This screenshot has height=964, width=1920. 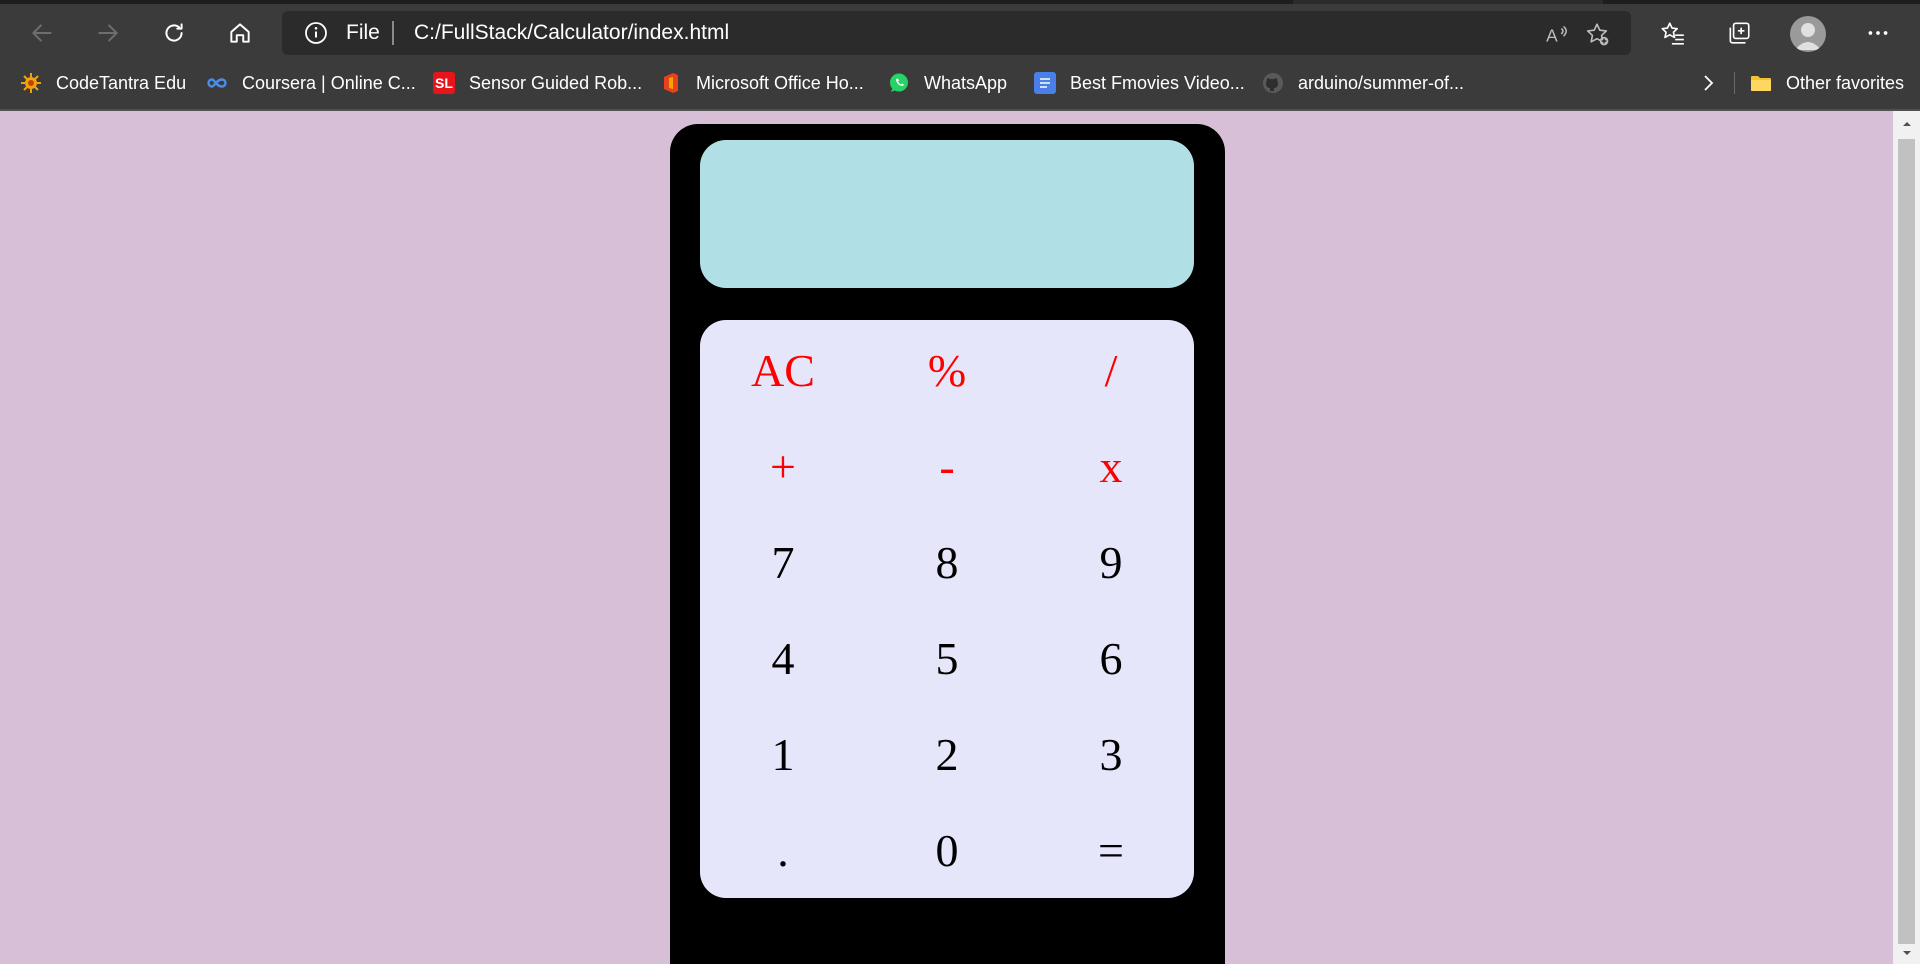 What do you see at coordinates (1111, 466) in the screenshot?
I see `key-multiply: x` at bounding box center [1111, 466].